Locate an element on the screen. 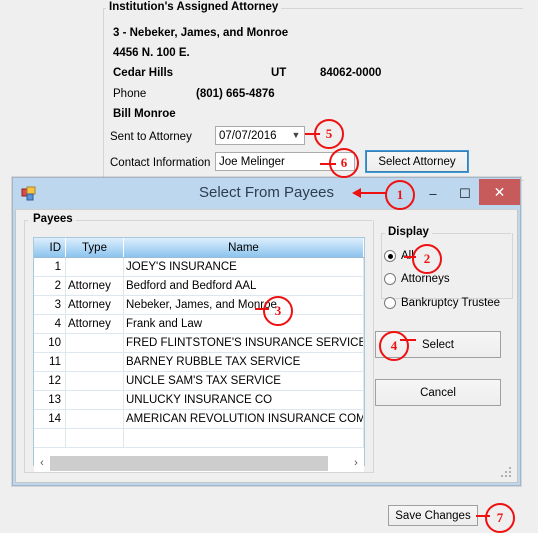  annotation-1-leader is located at coordinates (371, 193).